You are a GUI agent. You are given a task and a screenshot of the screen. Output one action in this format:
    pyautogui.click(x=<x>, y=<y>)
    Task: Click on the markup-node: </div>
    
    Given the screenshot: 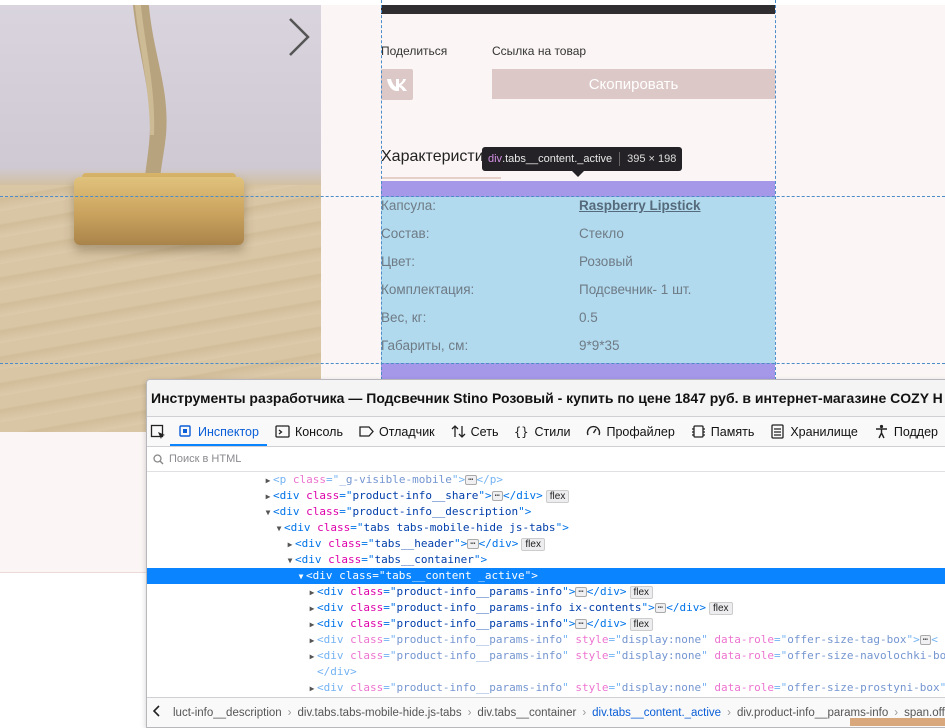 What is the action you would take?
    pyautogui.click(x=546, y=672)
    